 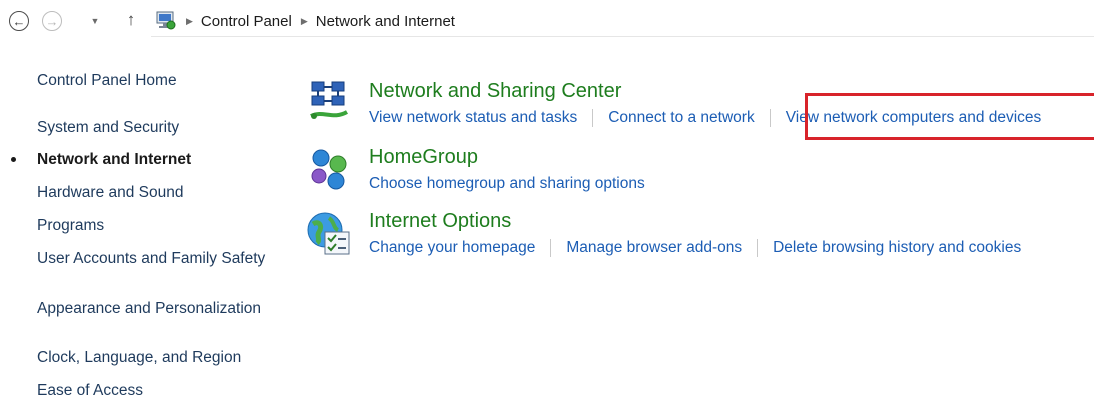 I want to click on sidebar-item-network-and-internet: Network and Internet, so click(x=139, y=159).